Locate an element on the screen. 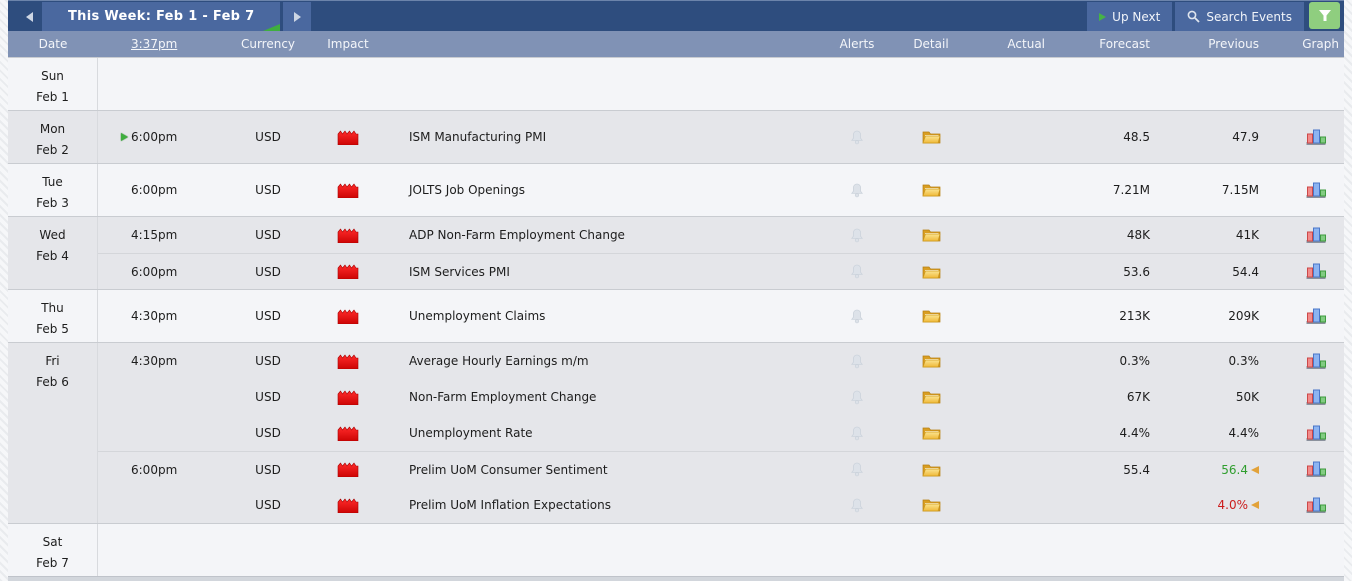 This screenshot has width=1352, height=581. chevron-left-icon is located at coordinates (29, 16).